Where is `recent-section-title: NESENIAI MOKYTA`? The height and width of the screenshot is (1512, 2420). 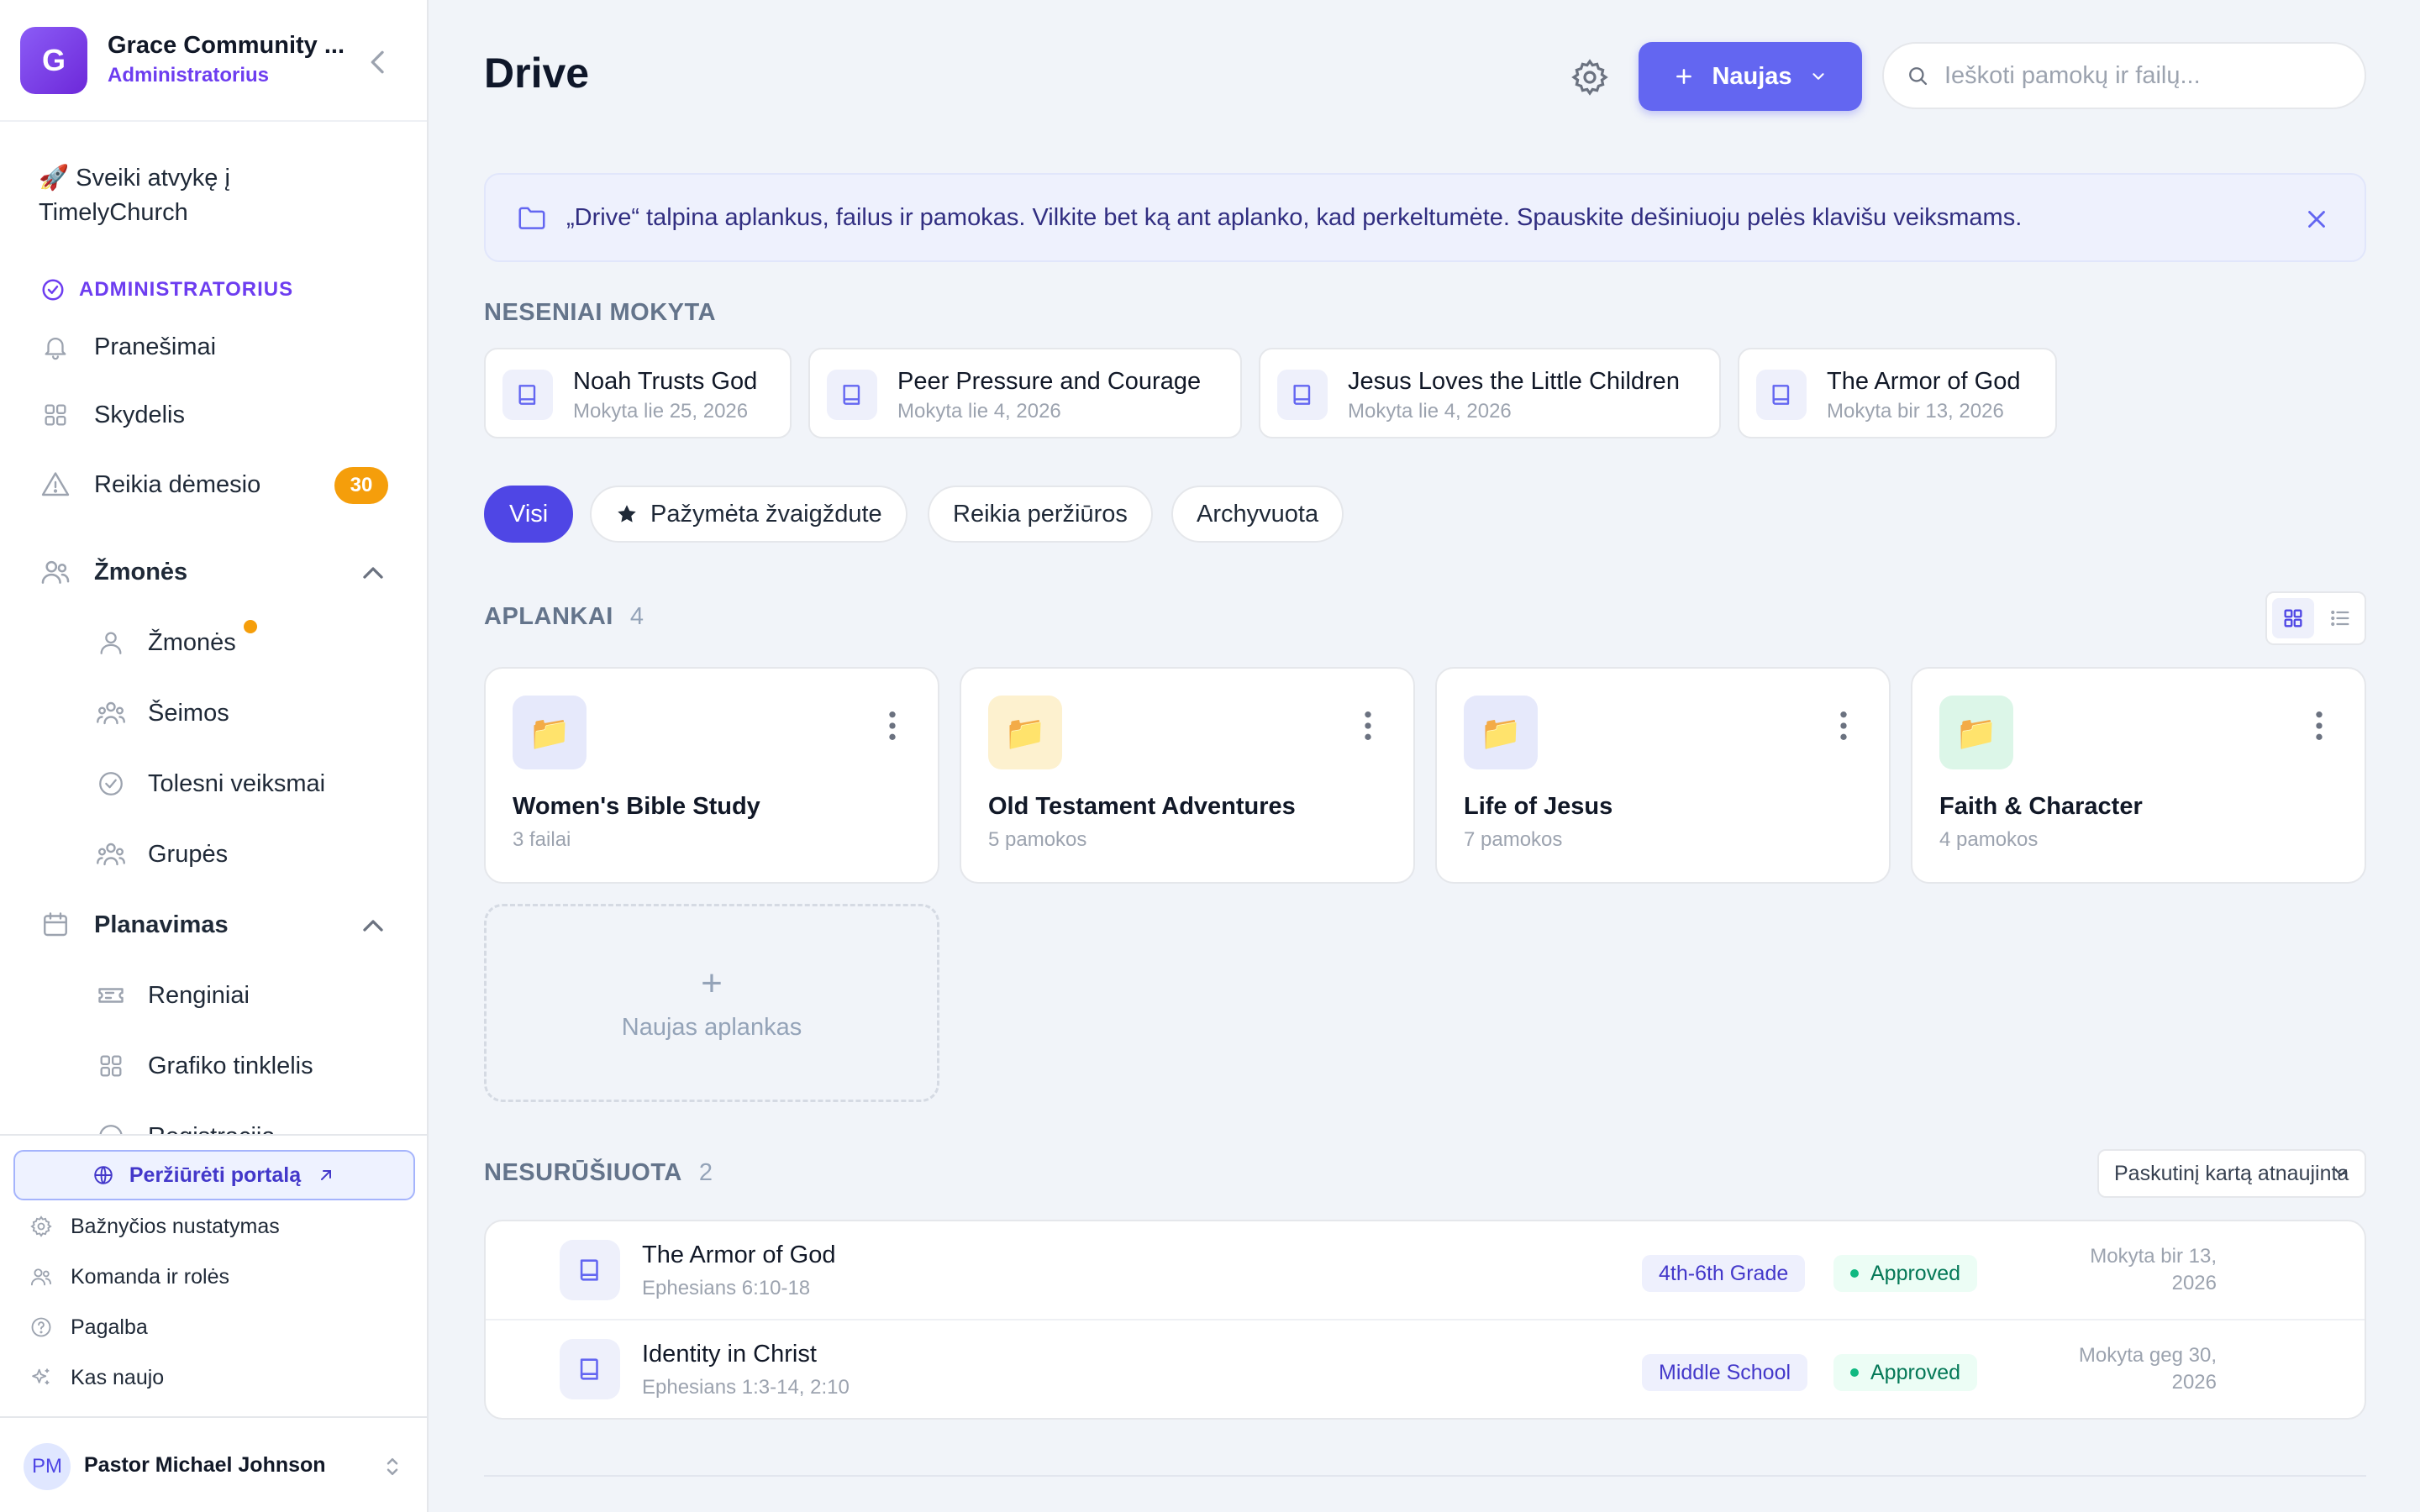
recent-section-title: NESENIAI MOKYTA is located at coordinates (600, 312).